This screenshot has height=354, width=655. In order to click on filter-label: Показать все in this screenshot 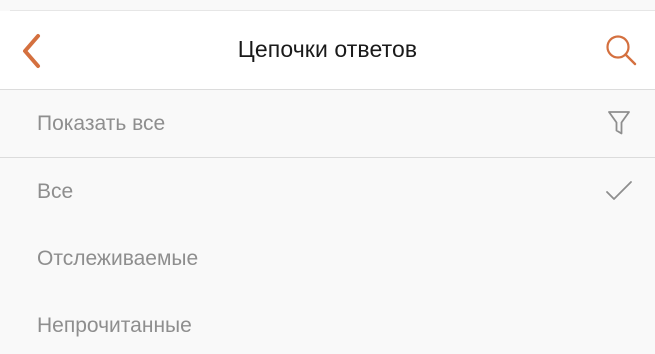, I will do `click(101, 123)`.